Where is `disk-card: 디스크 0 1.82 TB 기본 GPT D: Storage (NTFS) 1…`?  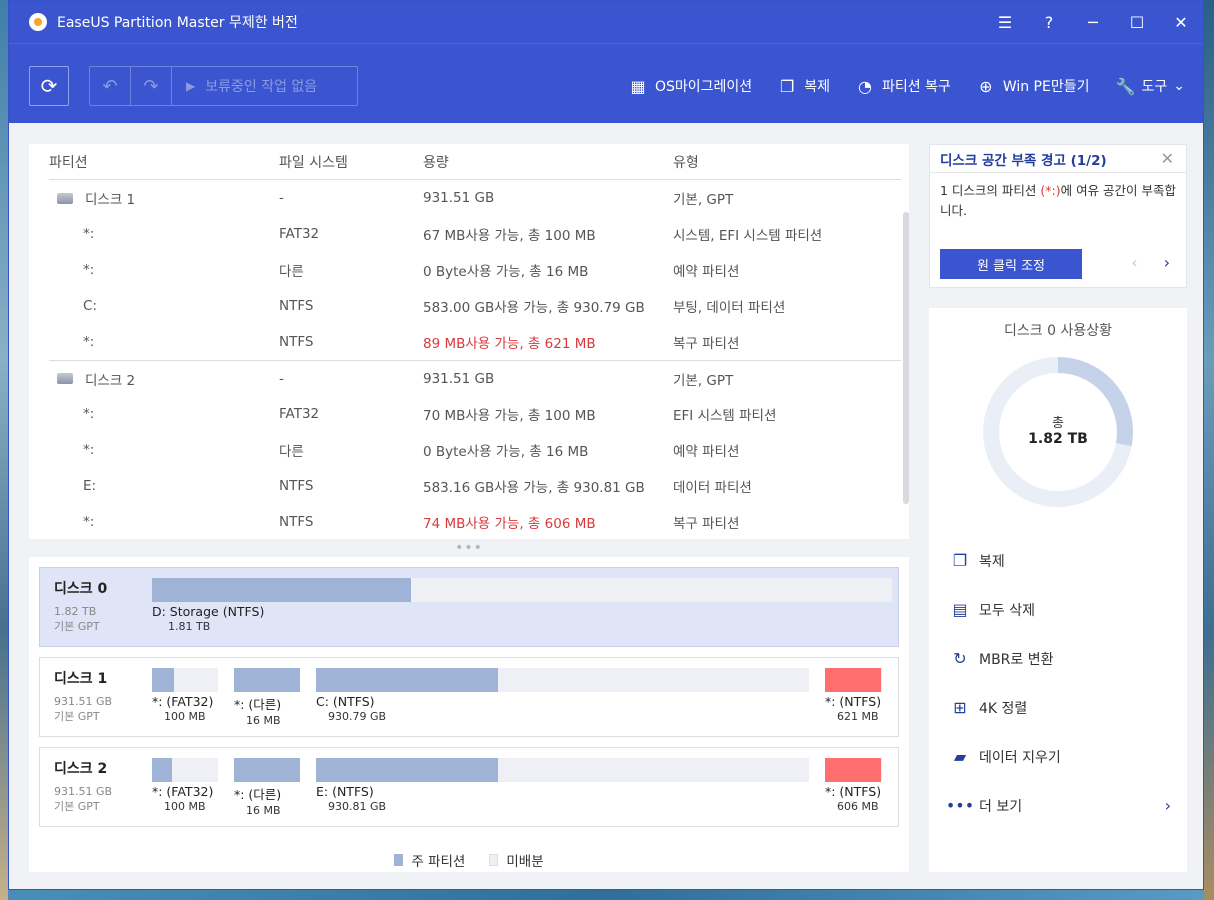
disk-card: 디스크 0 1.82 TB 기본 GPT D: Storage (NTFS) 1… is located at coordinates (469, 607).